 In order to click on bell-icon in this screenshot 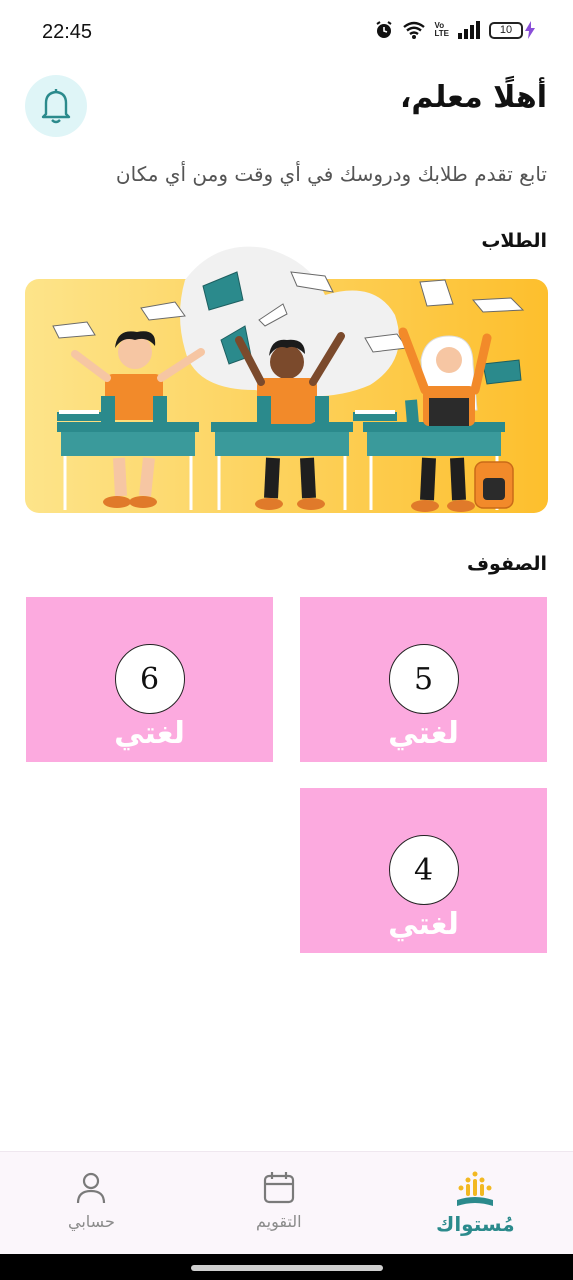, I will do `click(56, 106)`.